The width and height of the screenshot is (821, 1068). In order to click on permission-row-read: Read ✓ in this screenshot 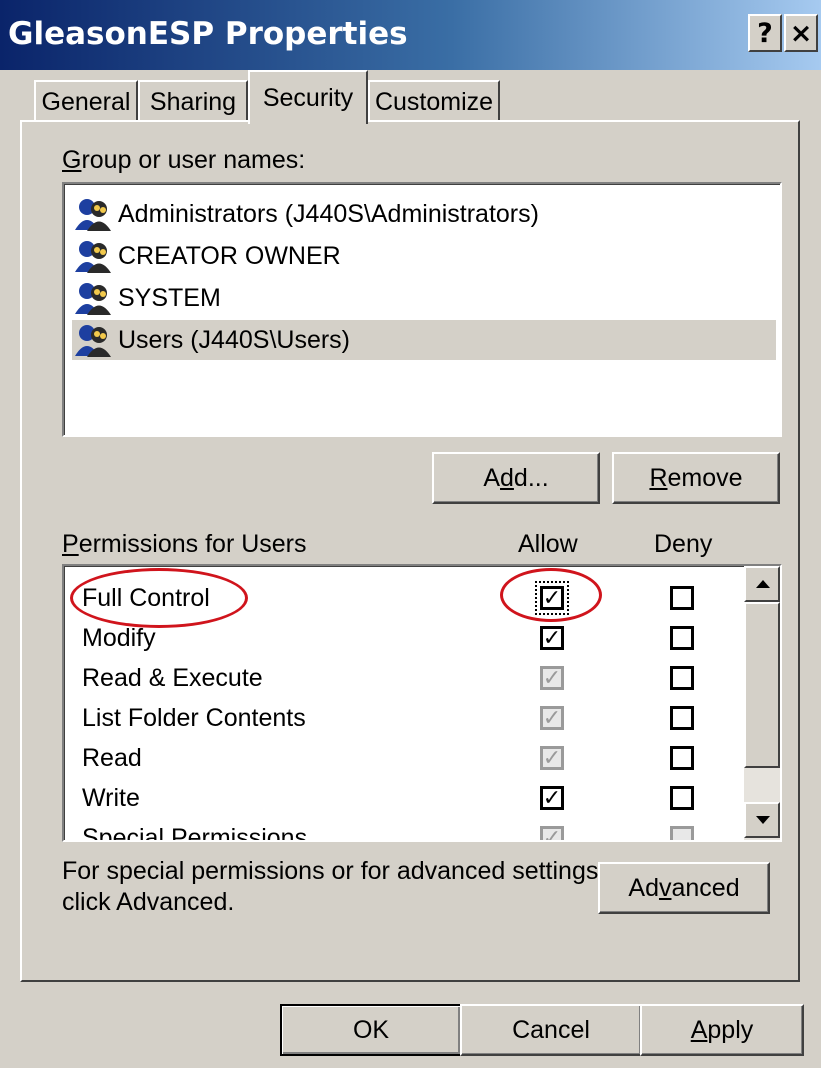, I will do `click(404, 758)`.